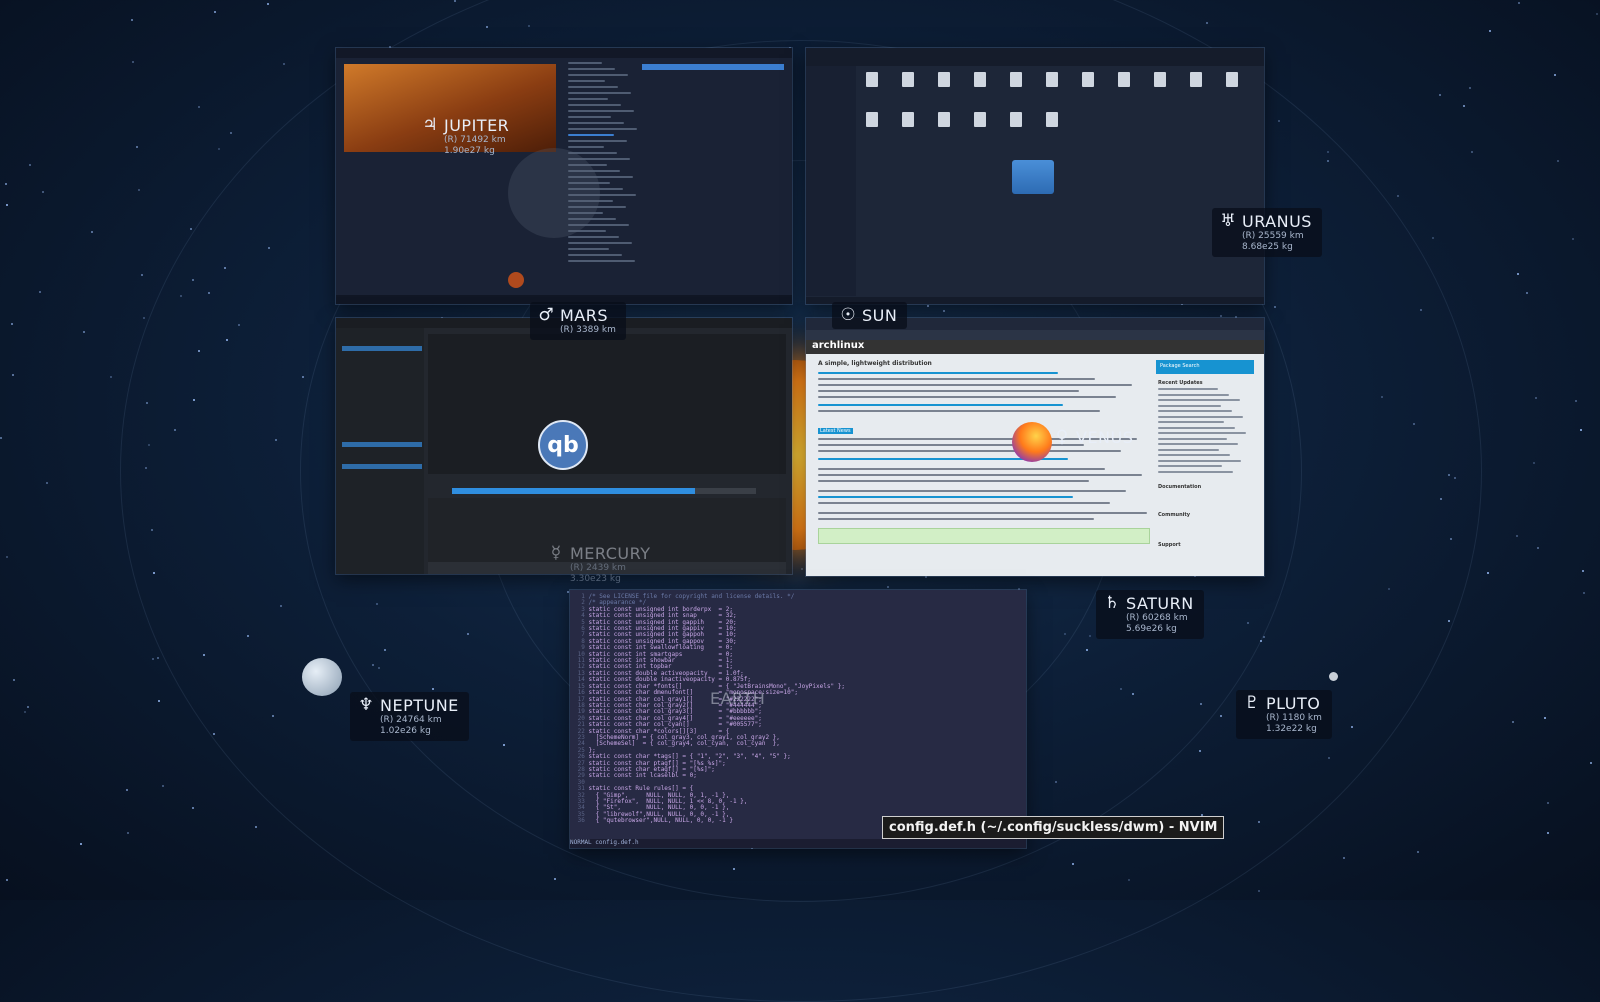 The width and height of the screenshot is (1600, 1002). I want to click on file-manager-window, so click(1035, 176).